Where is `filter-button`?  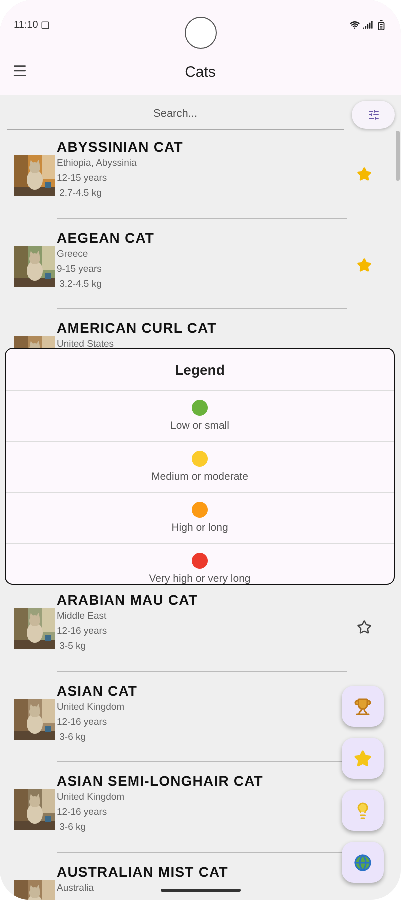
filter-button is located at coordinates (373, 114).